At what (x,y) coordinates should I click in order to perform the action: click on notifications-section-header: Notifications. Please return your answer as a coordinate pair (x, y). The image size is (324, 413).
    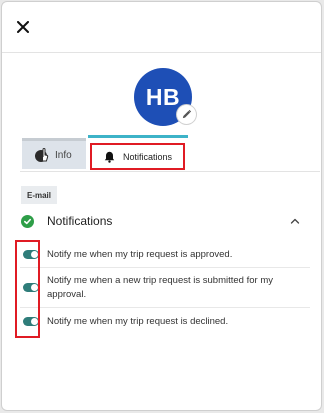
    Looking at the image, I should click on (165, 222).